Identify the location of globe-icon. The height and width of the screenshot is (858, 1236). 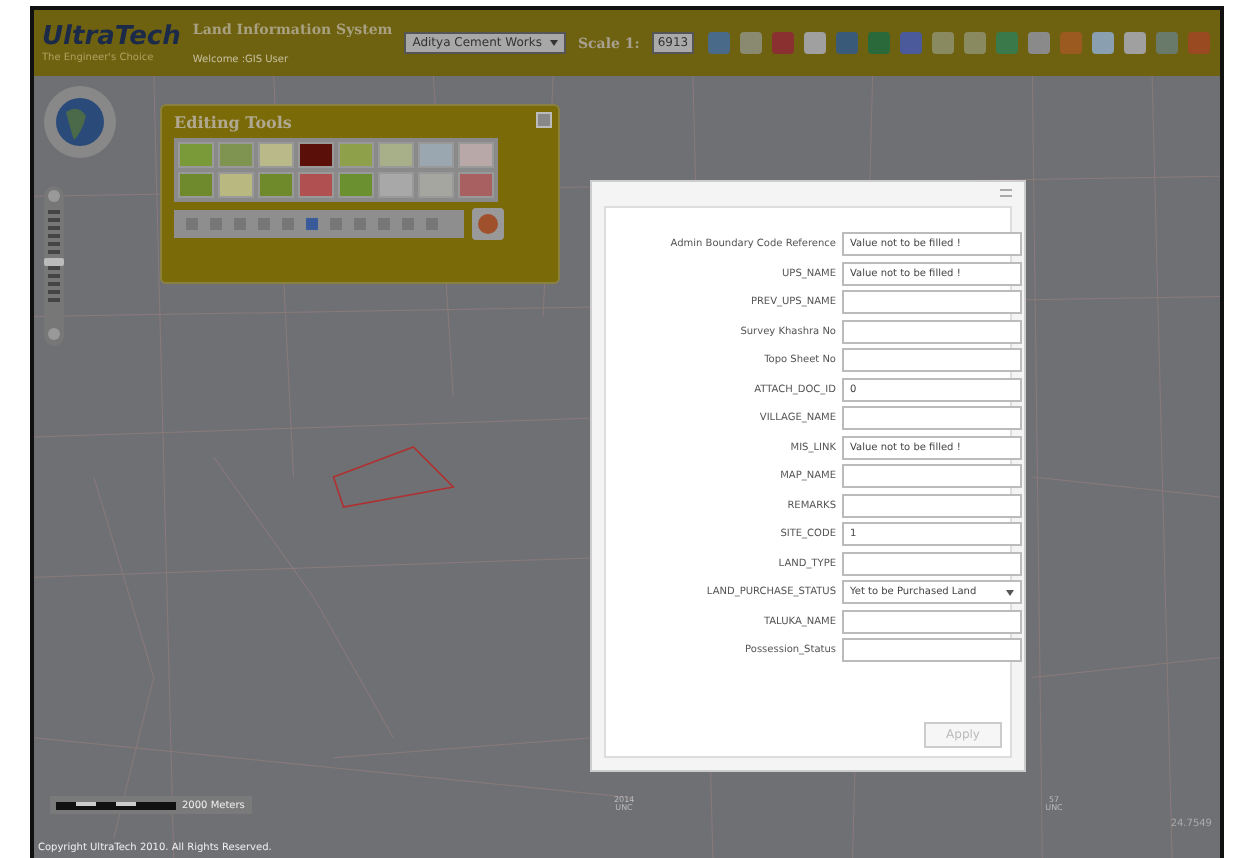
(80, 122).